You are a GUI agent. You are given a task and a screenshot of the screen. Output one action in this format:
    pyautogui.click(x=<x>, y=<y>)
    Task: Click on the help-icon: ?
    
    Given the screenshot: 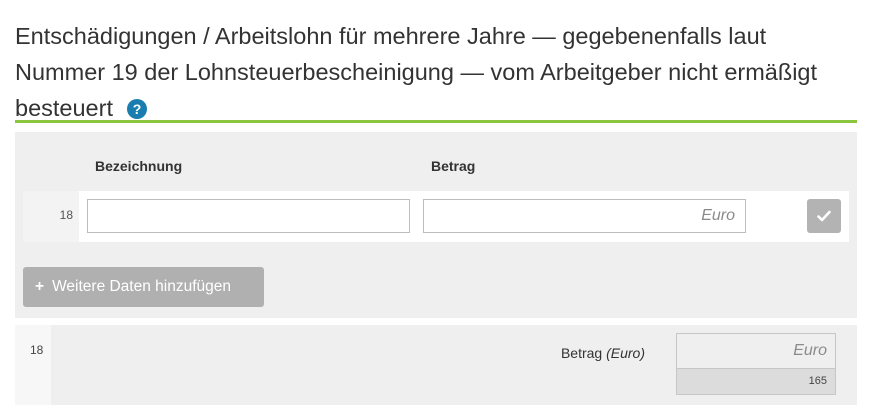 What is the action you would take?
    pyautogui.click(x=136, y=109)
    